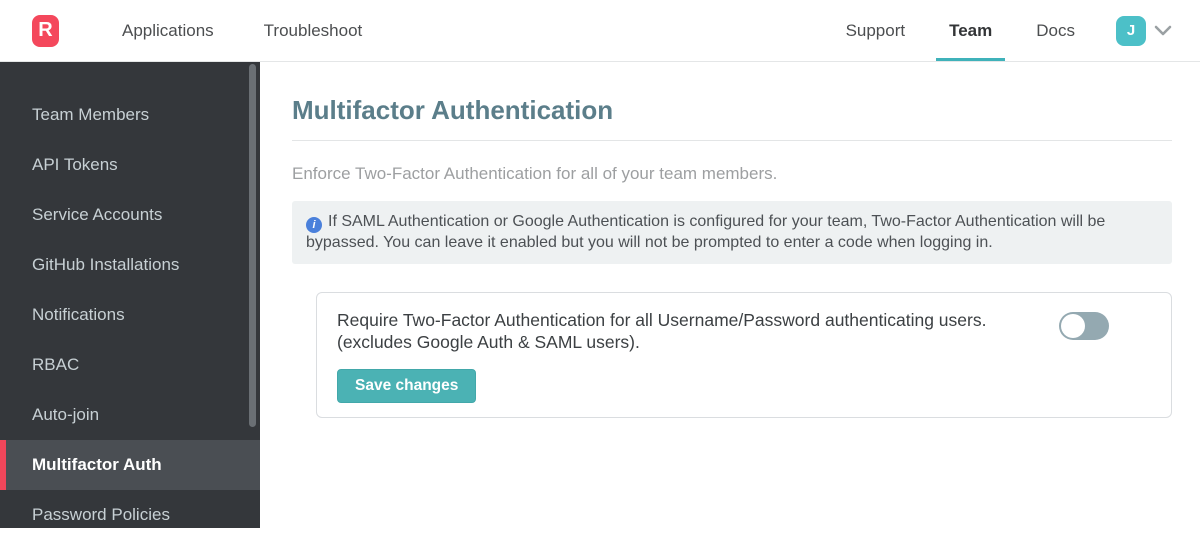 Image resolution: width=1200 pixels, height=540 pixels. Describe the element at coordinates (130, 515) in the screenshot. I see `sidebar-item-password-policies: Password Policies` at that location.